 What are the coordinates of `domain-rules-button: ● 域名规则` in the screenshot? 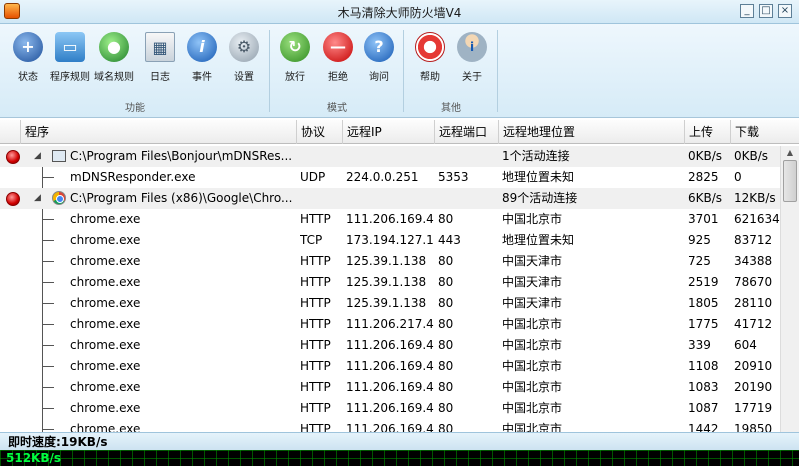 It's located at (114, 60).